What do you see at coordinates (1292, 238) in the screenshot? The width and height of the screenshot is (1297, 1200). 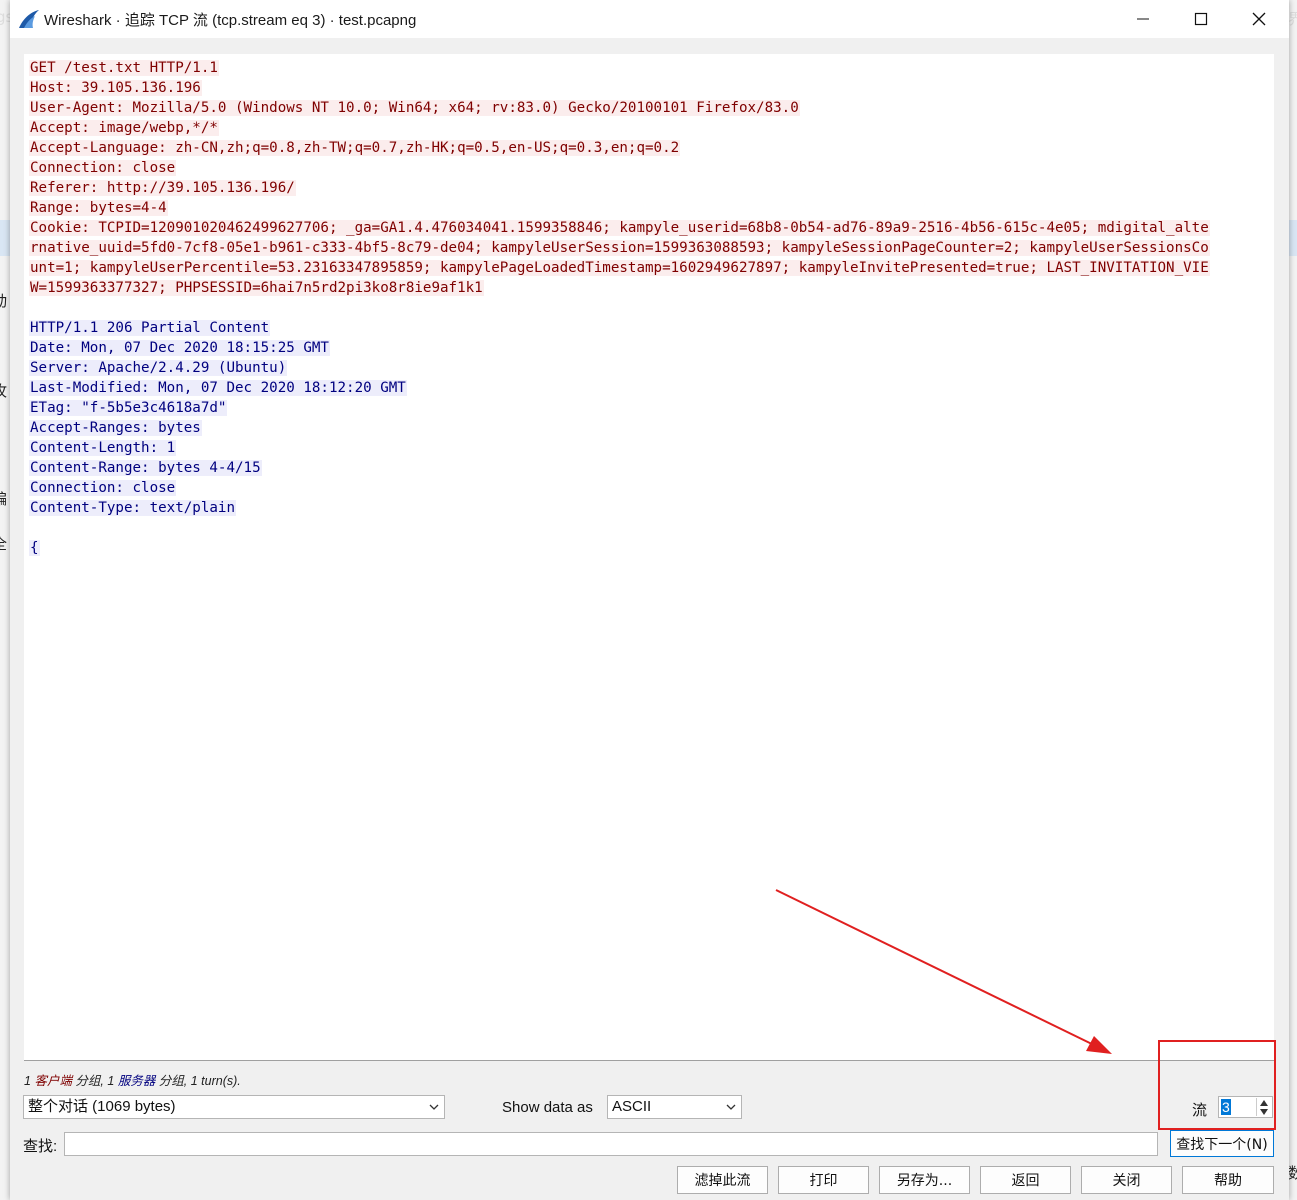 I see `background-selected-row-right` at bounding box center [1292, 238].